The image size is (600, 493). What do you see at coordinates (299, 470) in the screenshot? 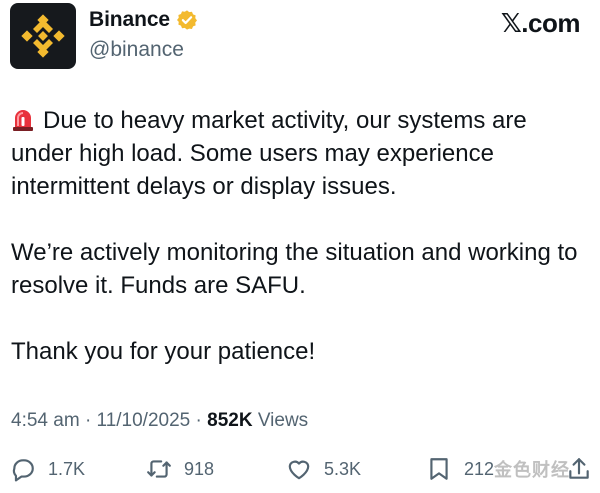
I see `heart-icon` at bounding box center [299, 470].